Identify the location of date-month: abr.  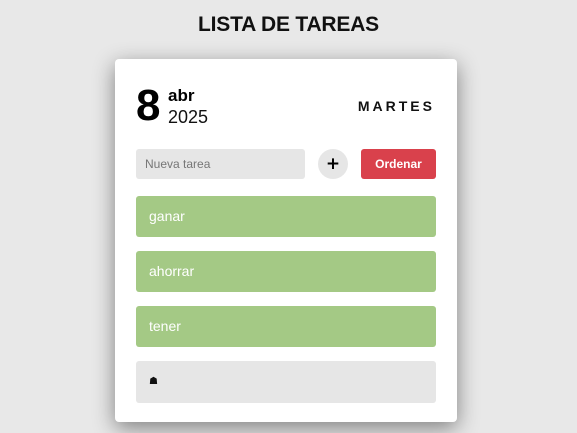
(181, 95).